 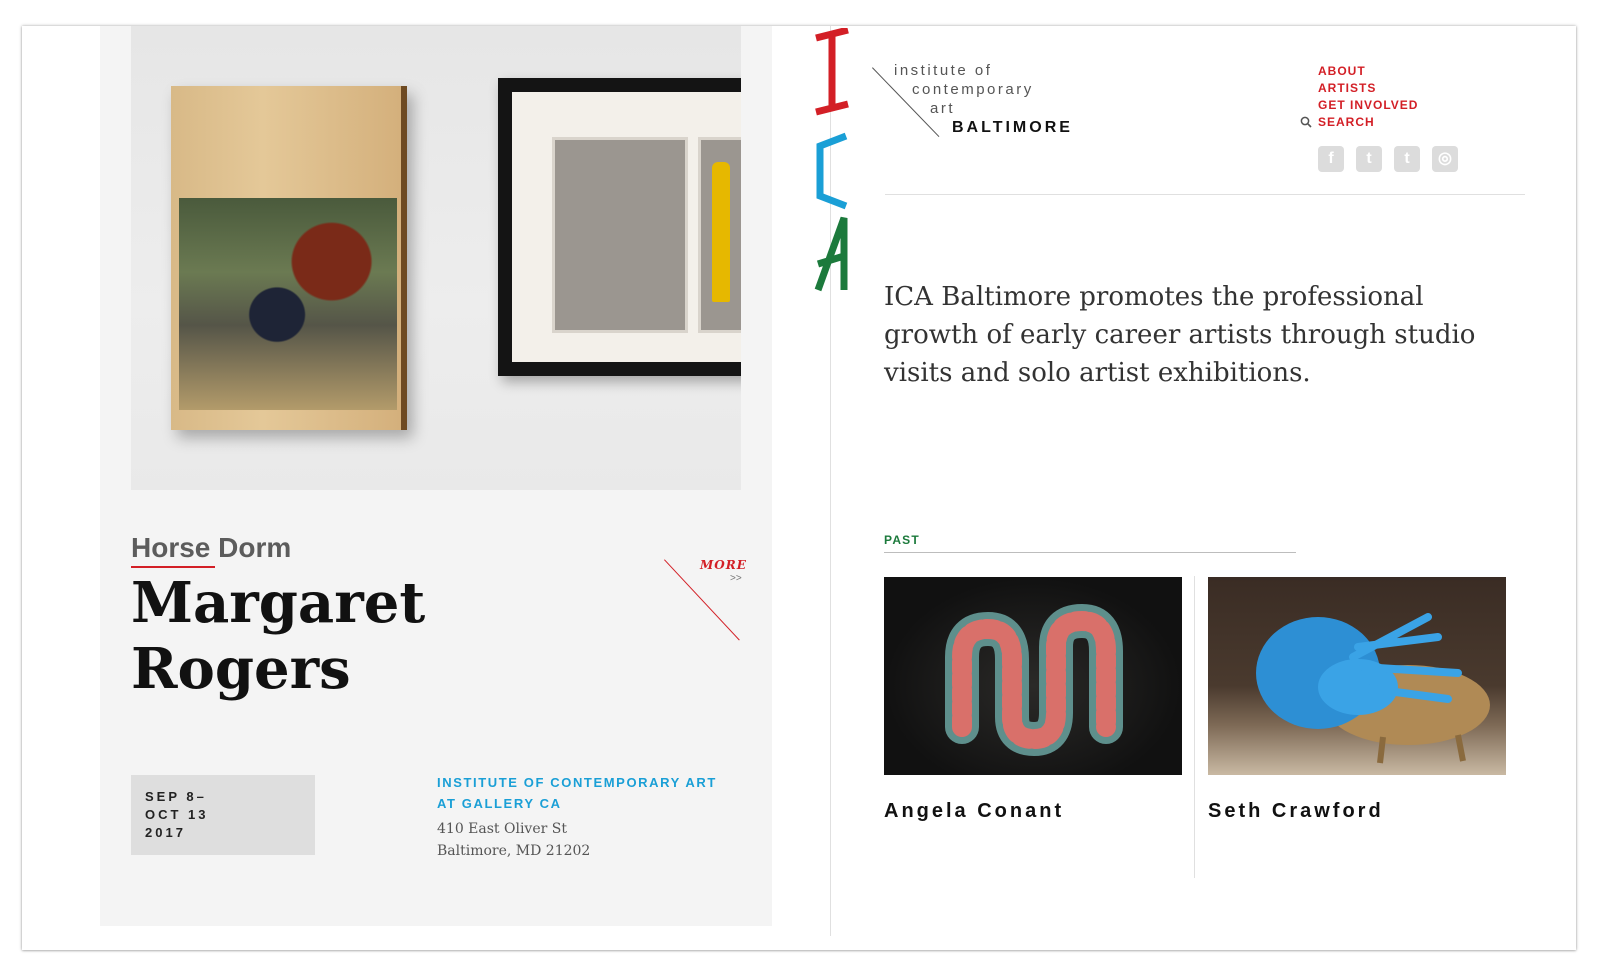 What do you see at coordinates (1368, 88) in the screenshot?
I see `nav-item-artists: ARTISTS` at bounding box center [1368, 88].